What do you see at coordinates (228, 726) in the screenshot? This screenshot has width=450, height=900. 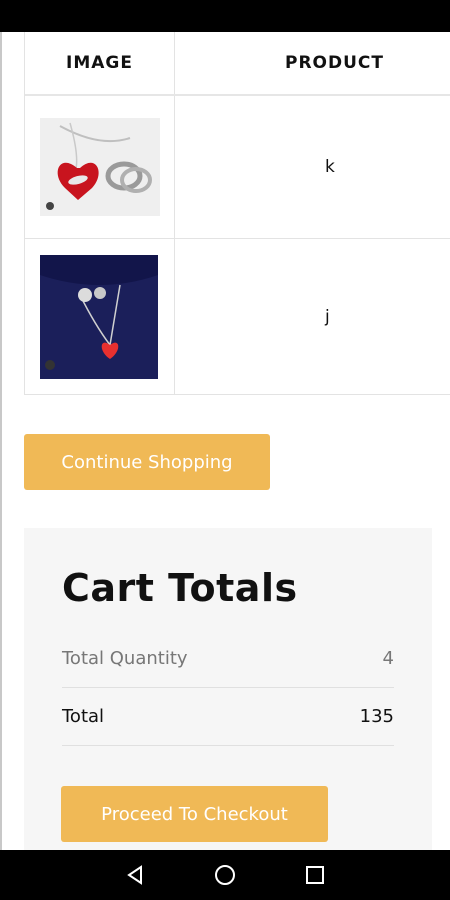 I see `total-row: Total 135` at bounding box center [228, 726].